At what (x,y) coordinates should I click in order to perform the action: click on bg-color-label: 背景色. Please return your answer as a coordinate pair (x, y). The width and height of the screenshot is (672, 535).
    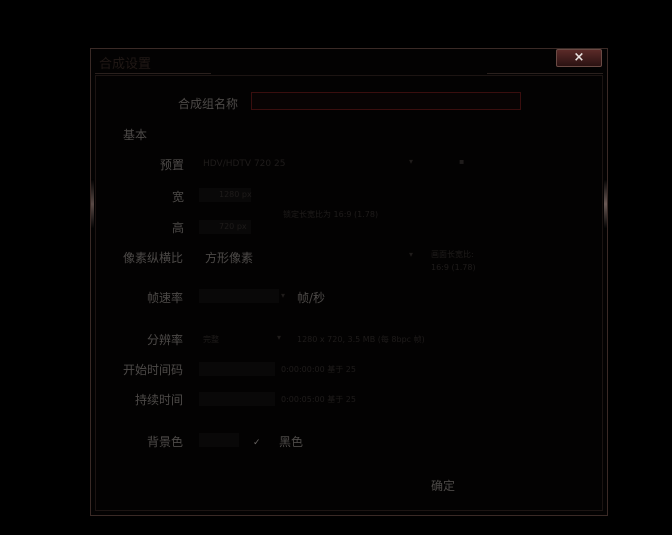
    Looking at the image, I should click on (165, 442).